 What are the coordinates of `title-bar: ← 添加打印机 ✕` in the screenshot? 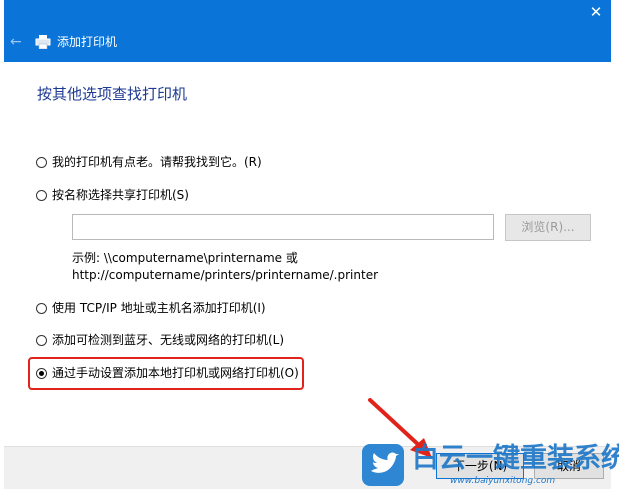 It's located at (307, 31).